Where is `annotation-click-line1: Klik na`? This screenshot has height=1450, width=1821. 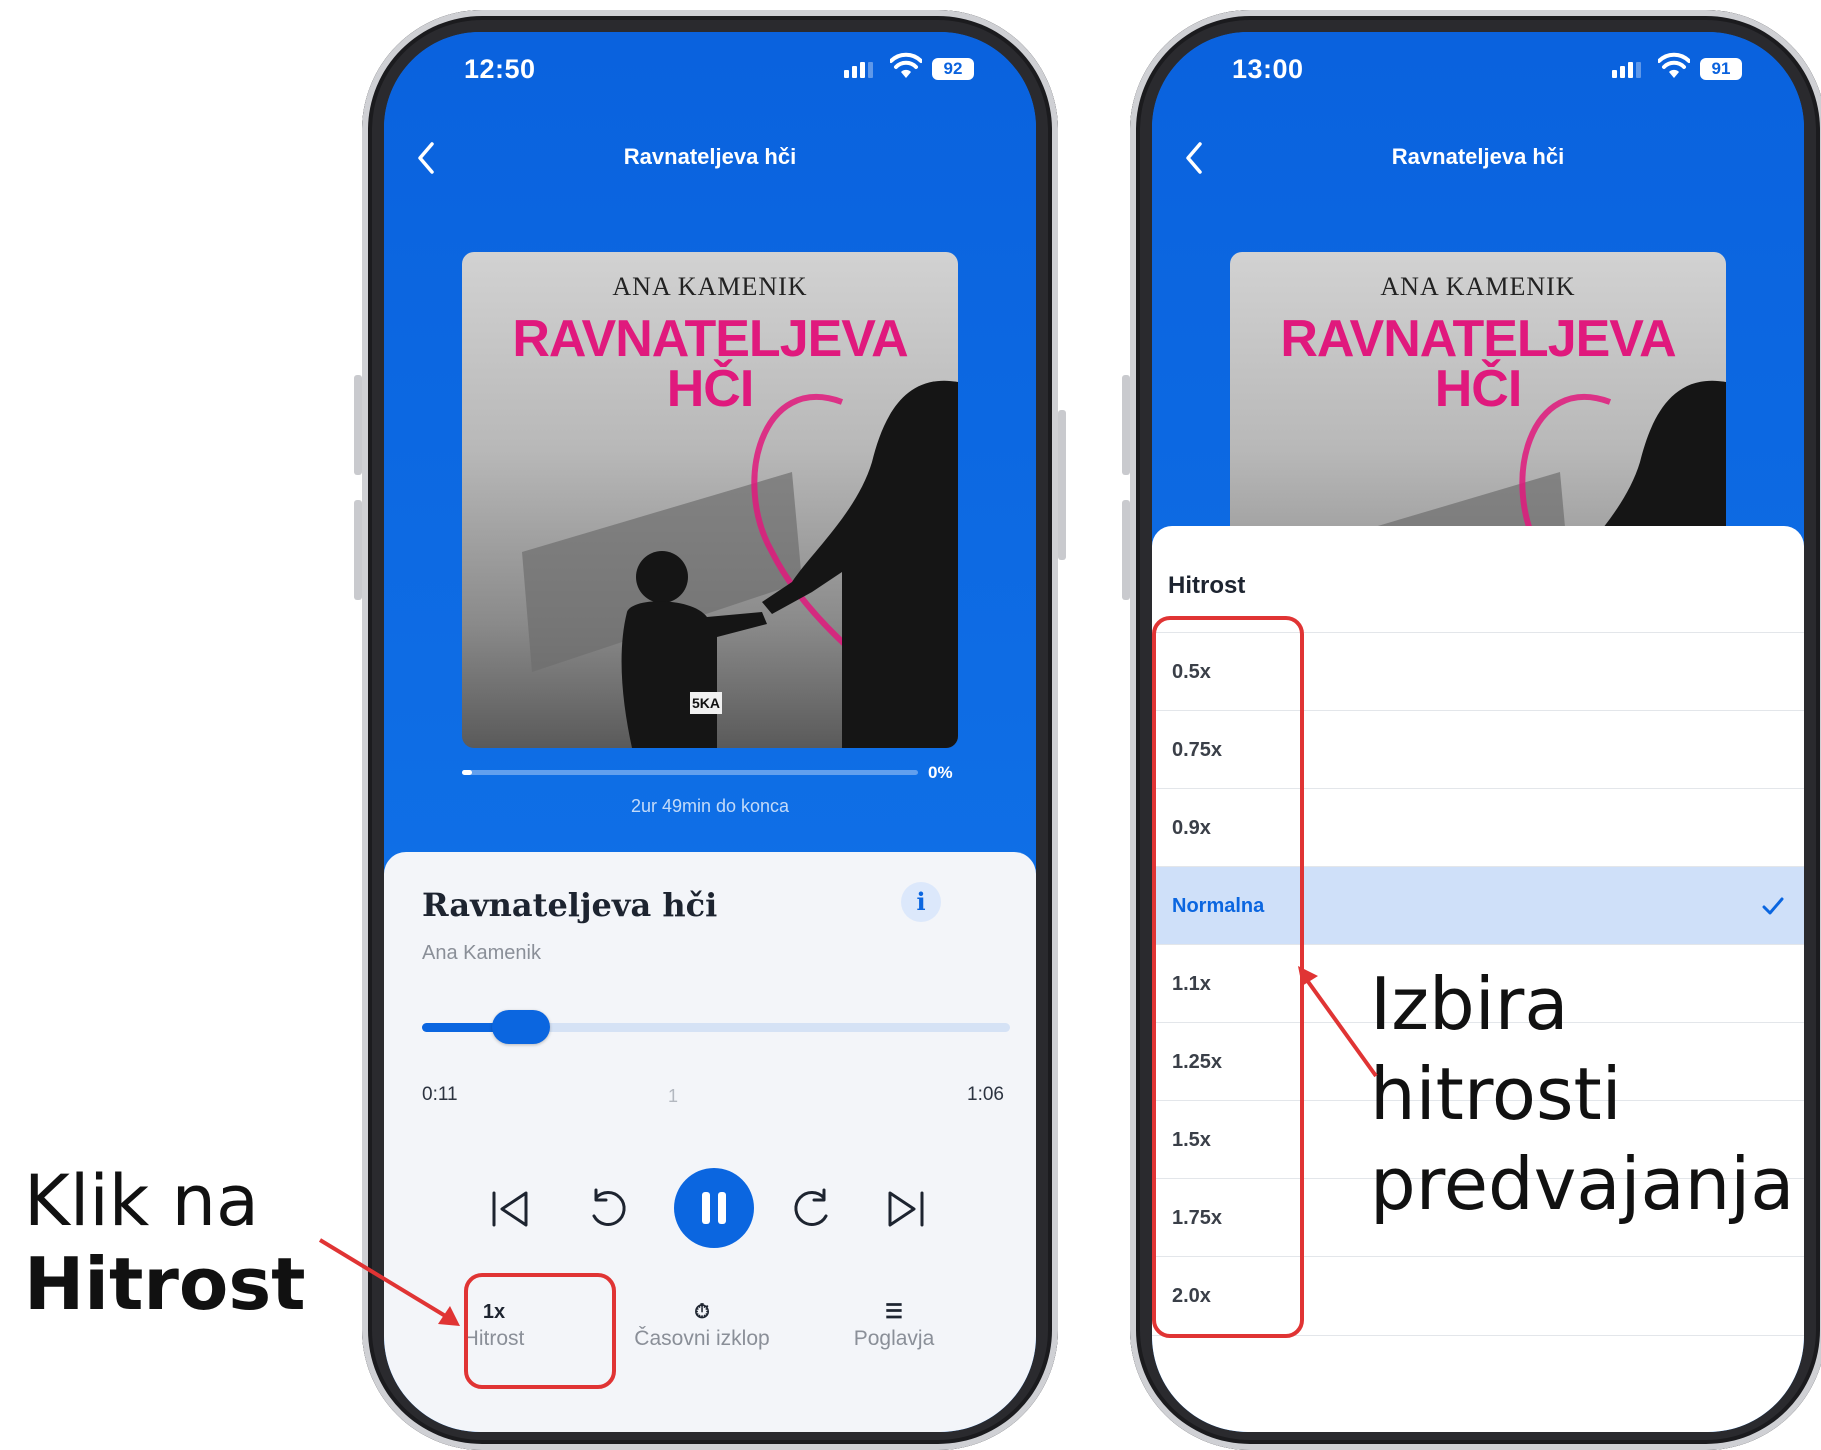
annotation-click-line1: Klik na is located at coordinates (141, 1201).